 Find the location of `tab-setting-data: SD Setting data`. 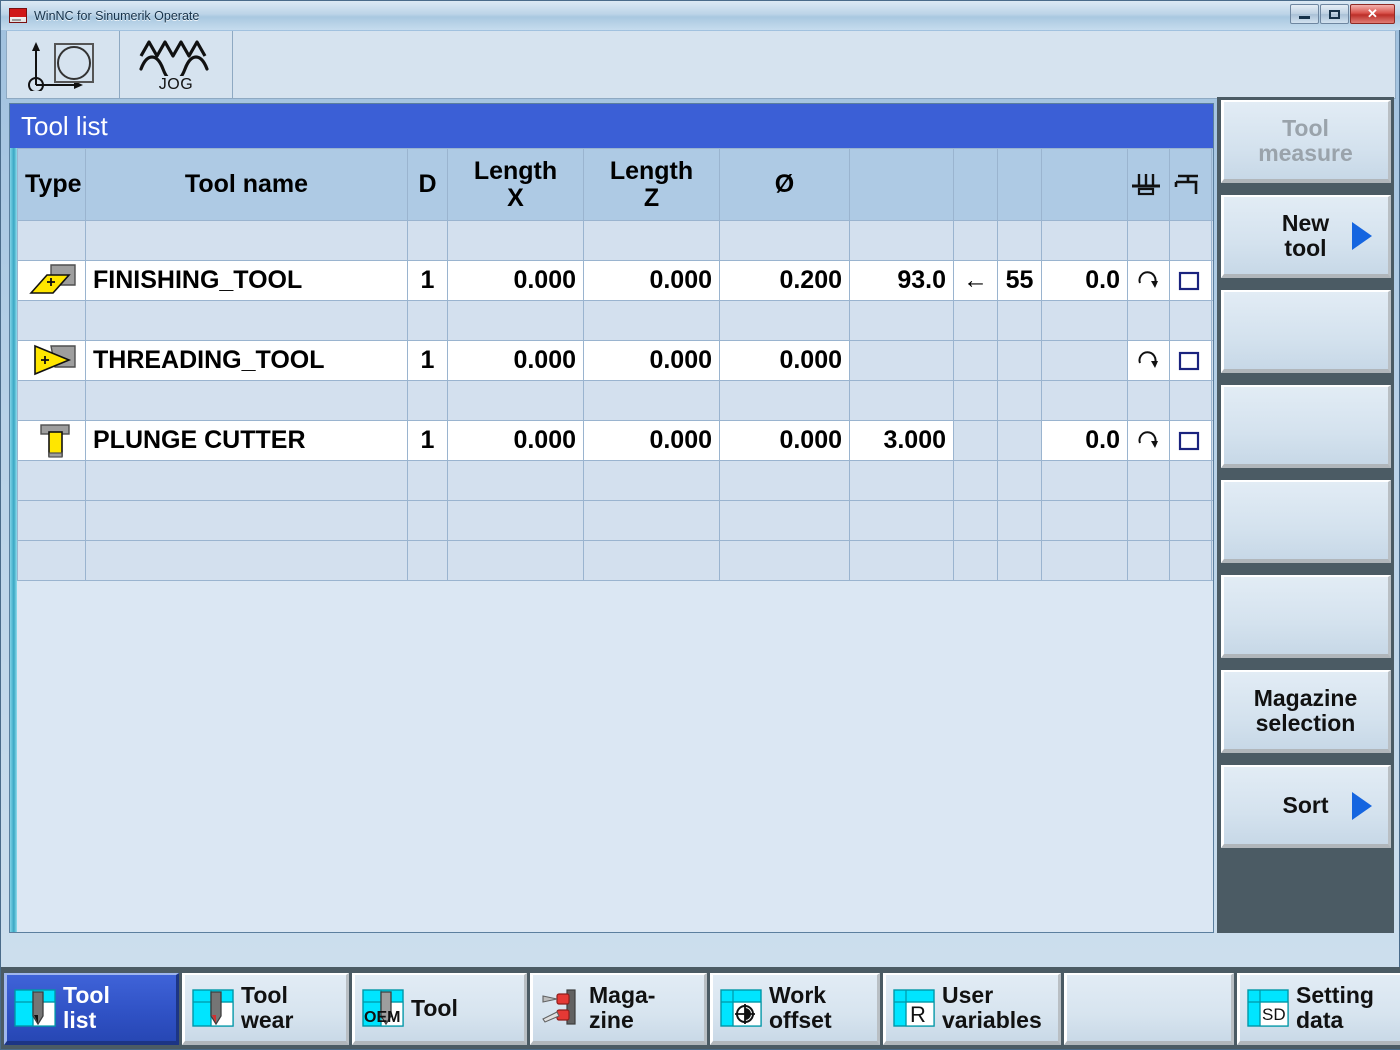

tab-setting-data: SD Setting data is located at coordinates (1318, 1009).